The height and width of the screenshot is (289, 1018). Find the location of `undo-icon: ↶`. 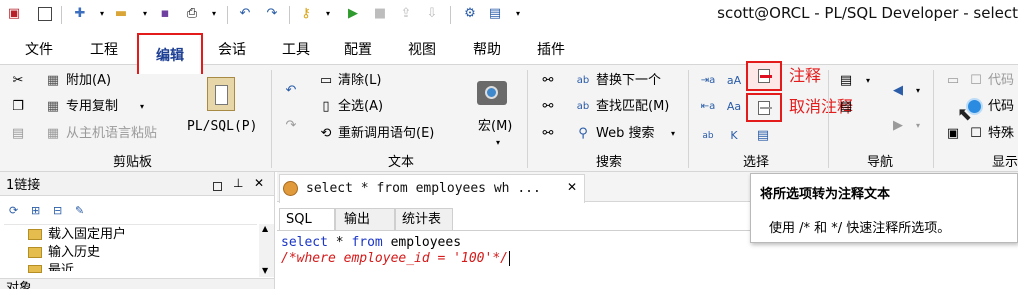

undo-icon: ↶ is located at coordinates (245, 14).